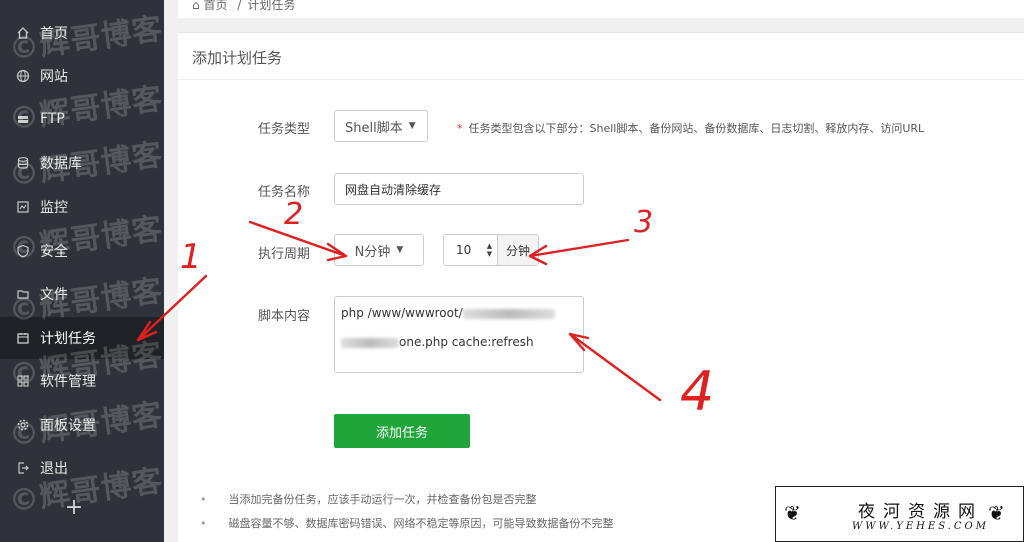 This screenshot has height=542, width=1024. Describe the element at coordinates (198, 6) in the screenshot. I see `home-icon: ⌂` at that location.